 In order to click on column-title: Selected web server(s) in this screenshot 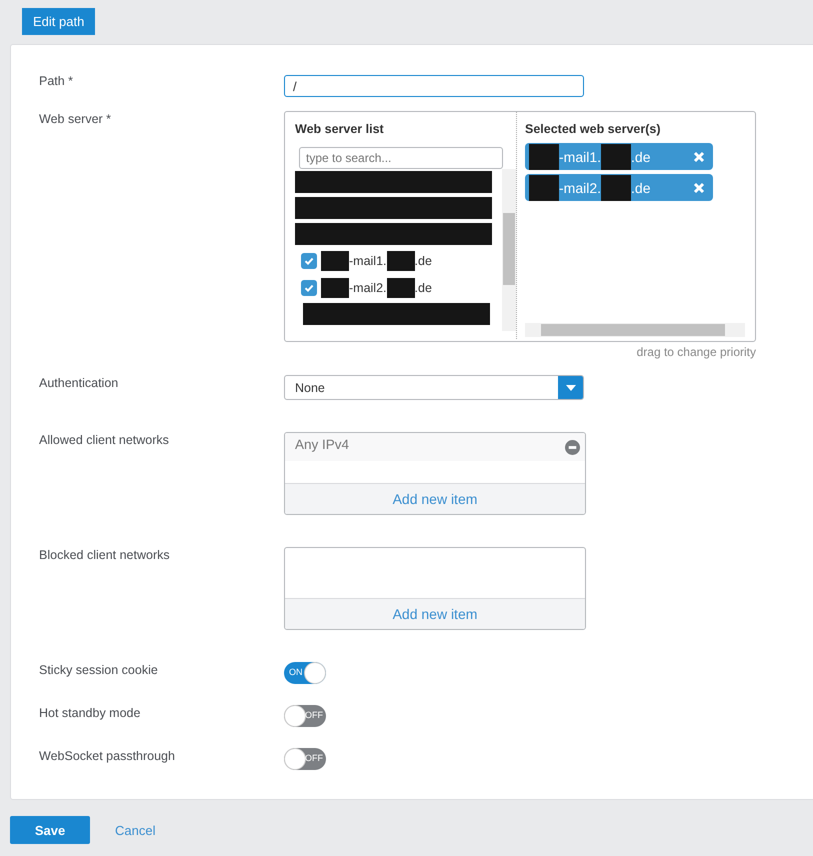, I will do `click(593, 129)`.